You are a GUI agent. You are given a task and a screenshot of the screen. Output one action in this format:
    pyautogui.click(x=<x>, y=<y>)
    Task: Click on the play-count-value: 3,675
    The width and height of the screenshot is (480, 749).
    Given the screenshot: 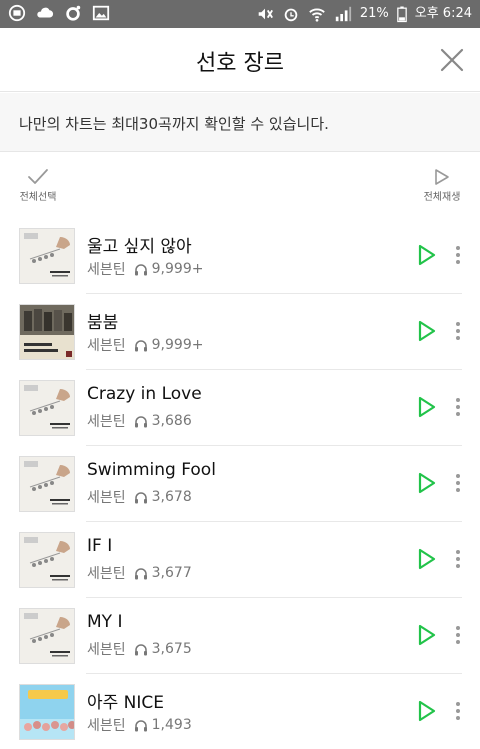 What is the action you would take?
    pyautogui.click(x=171, y=649)
    